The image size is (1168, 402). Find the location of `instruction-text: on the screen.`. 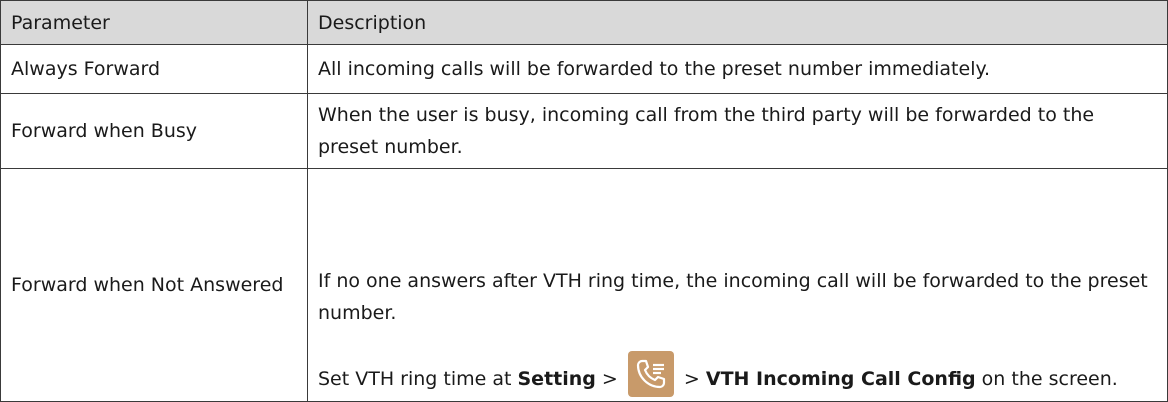

instruction-text: on the screen. is located at coordinates (1046, 379).